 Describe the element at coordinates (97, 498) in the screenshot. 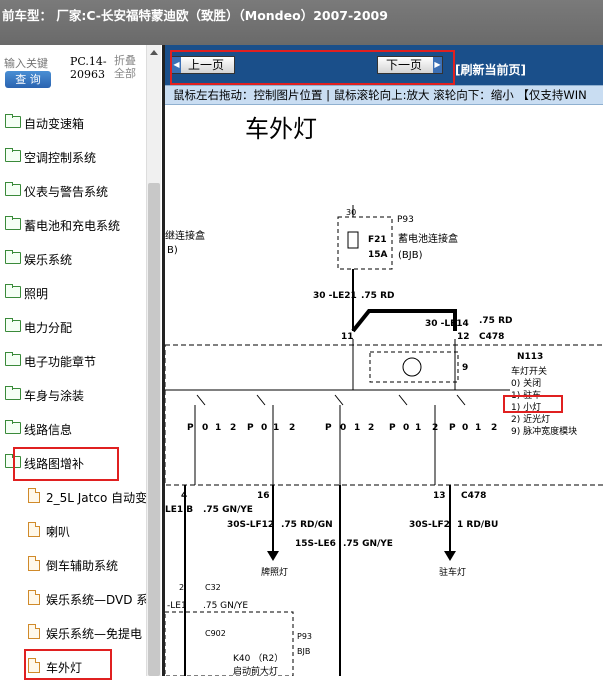

I see `tree-item-label: 2_5L Jatco 自动变` at that location.